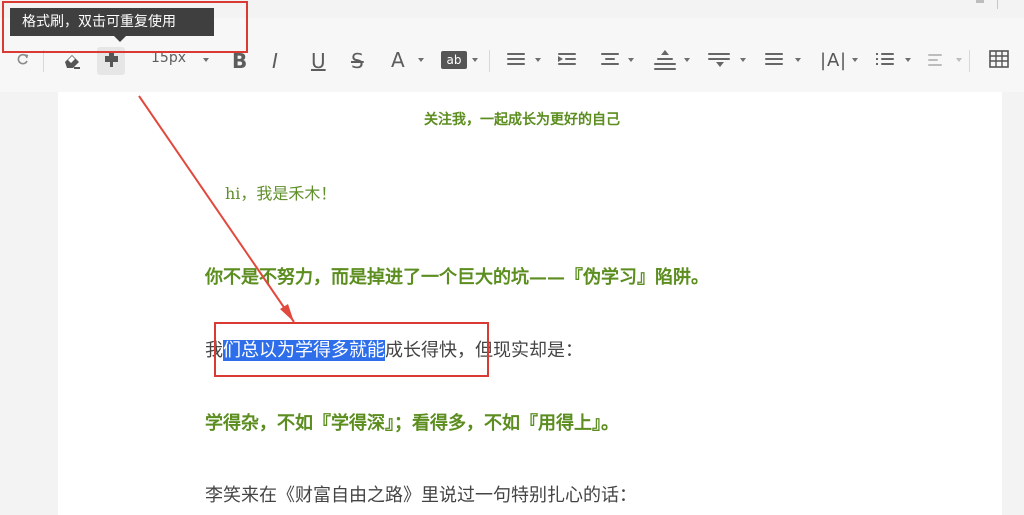  Describe the element at coordinates (937, 60) in the screenshot. I see `more-icon` at that location.